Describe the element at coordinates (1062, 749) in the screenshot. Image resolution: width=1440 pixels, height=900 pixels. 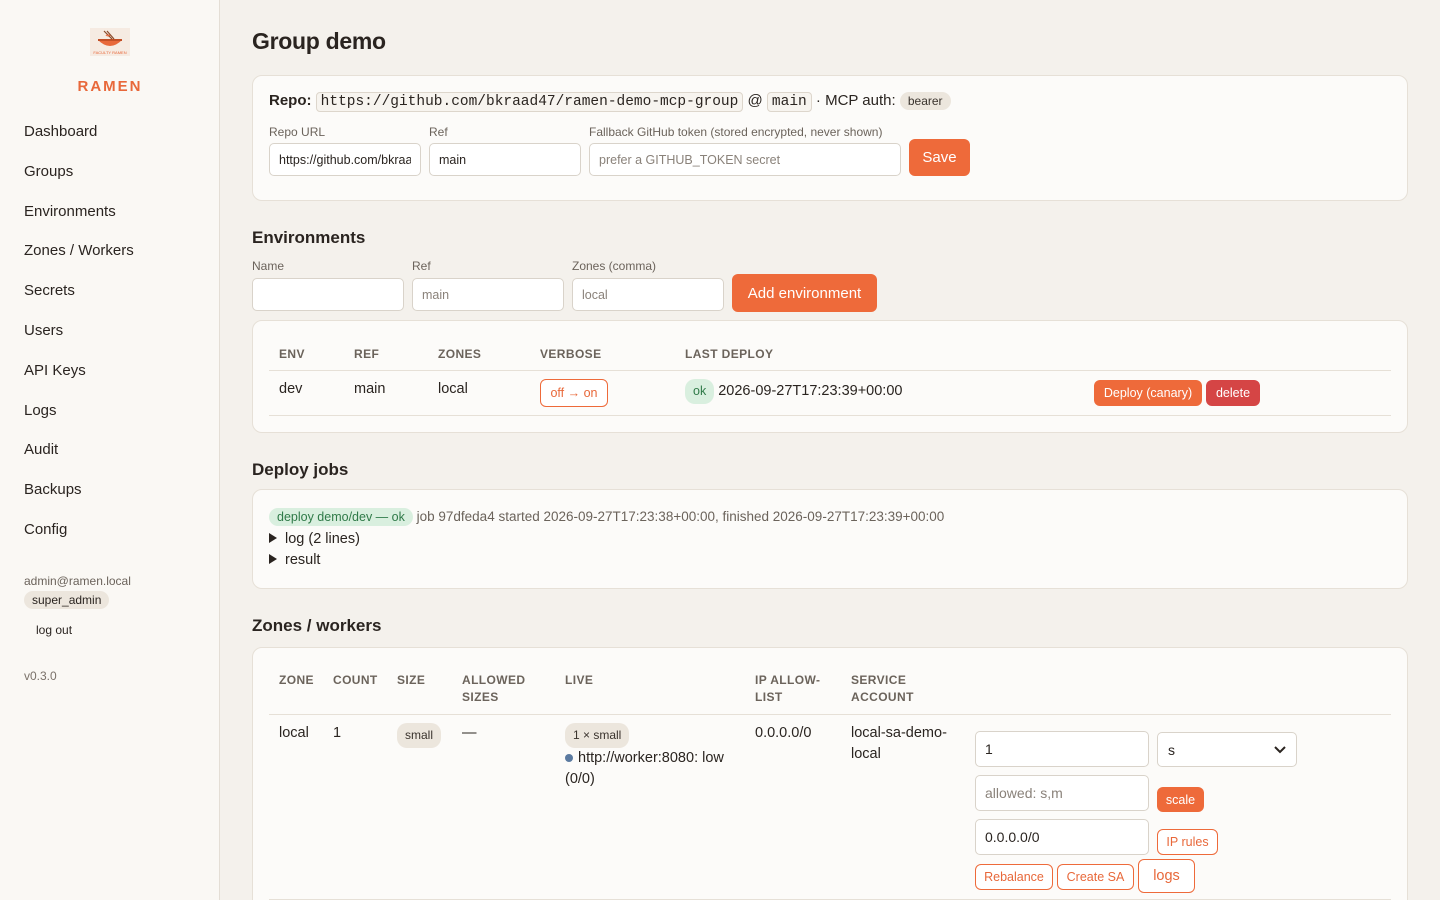
I see `count-input` at that location.